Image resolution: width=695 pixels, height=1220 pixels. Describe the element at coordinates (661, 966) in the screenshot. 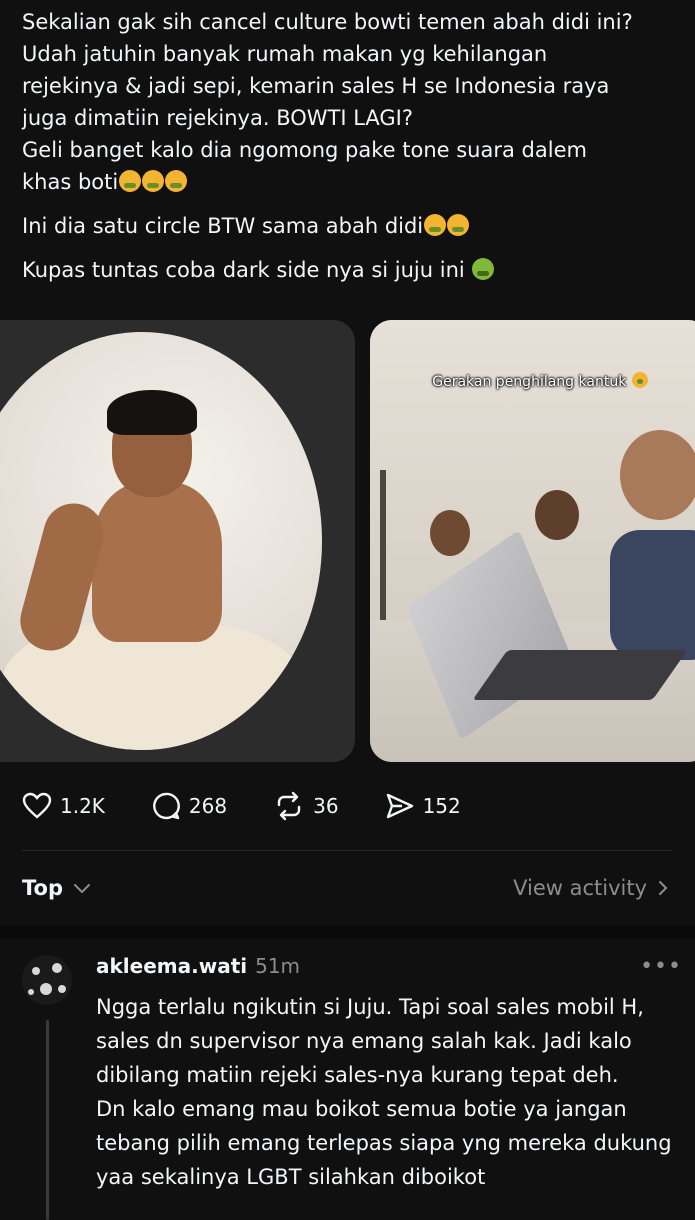

I see `more-options-icon: •••` at that location.